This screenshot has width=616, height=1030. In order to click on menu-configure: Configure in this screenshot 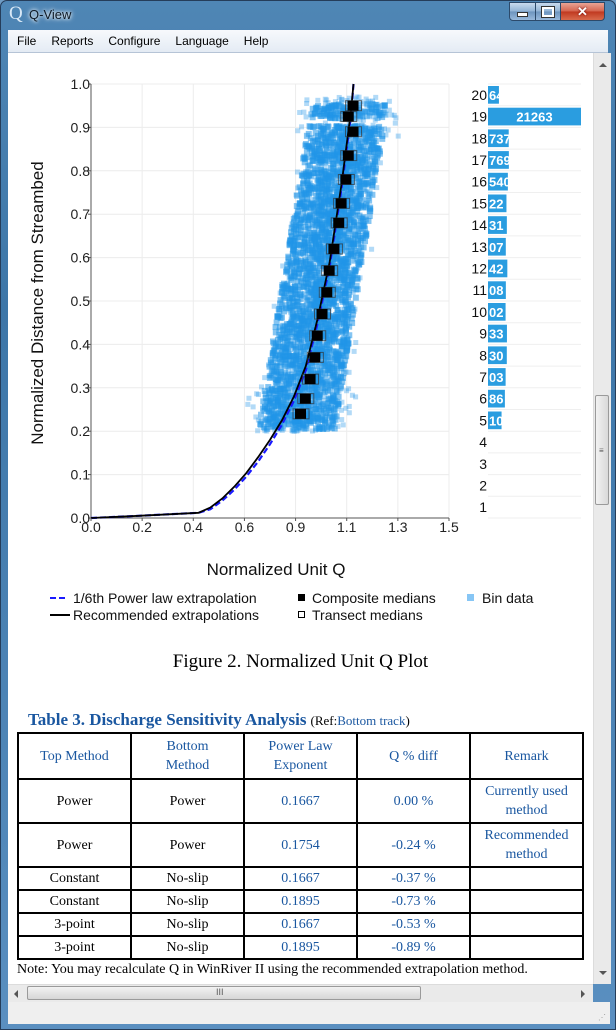, I will do `click(134, 41)`.